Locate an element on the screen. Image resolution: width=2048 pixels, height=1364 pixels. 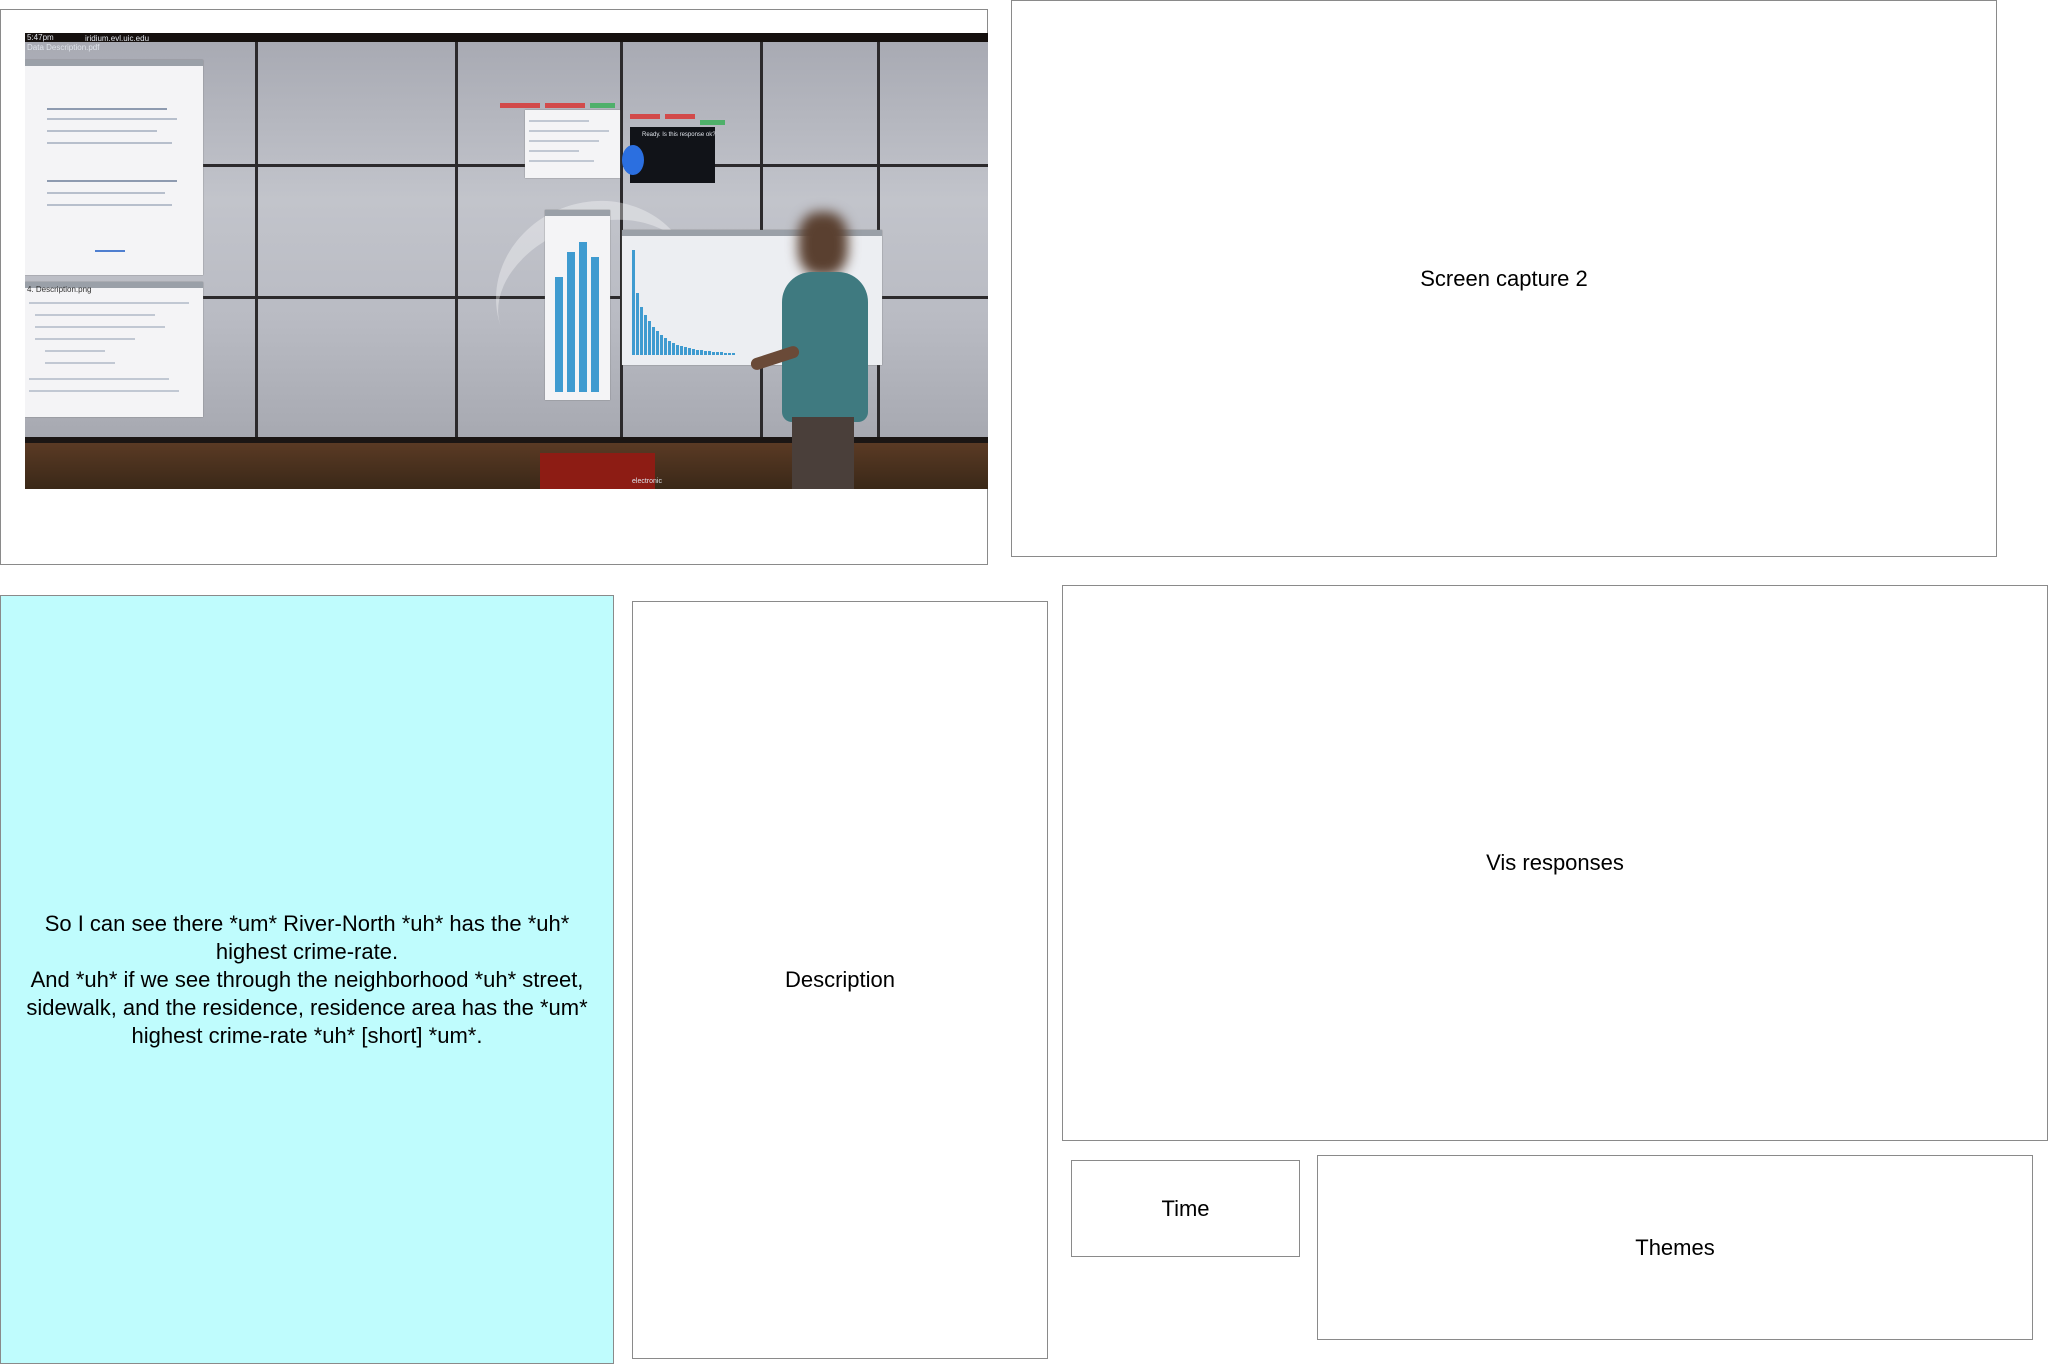
wall-file-caption: Data Description.pdf is located at coordinates (63, 47).